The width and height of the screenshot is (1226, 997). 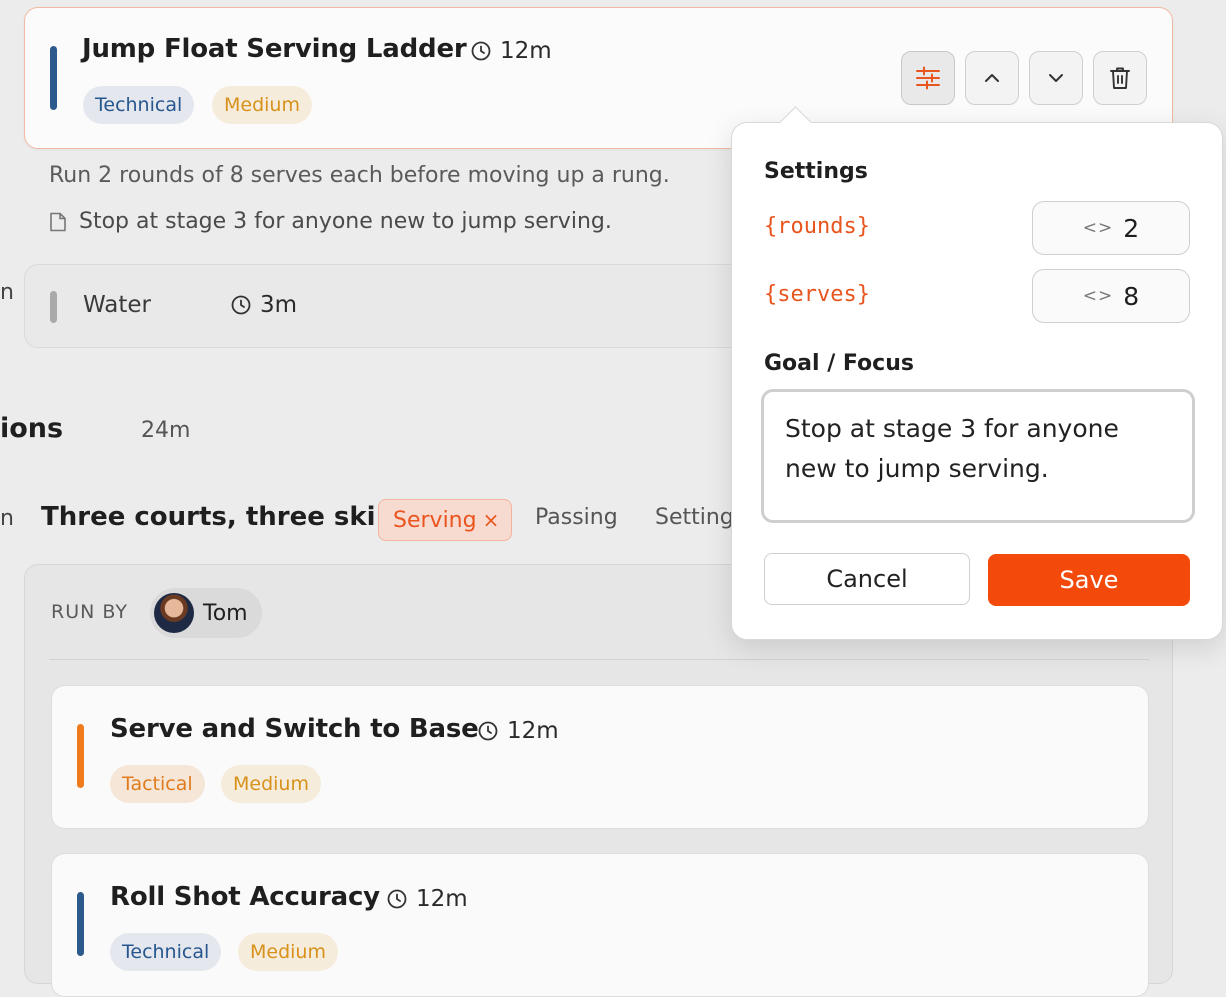 I want to click on move-down-button, so click(x=1056, y=78).